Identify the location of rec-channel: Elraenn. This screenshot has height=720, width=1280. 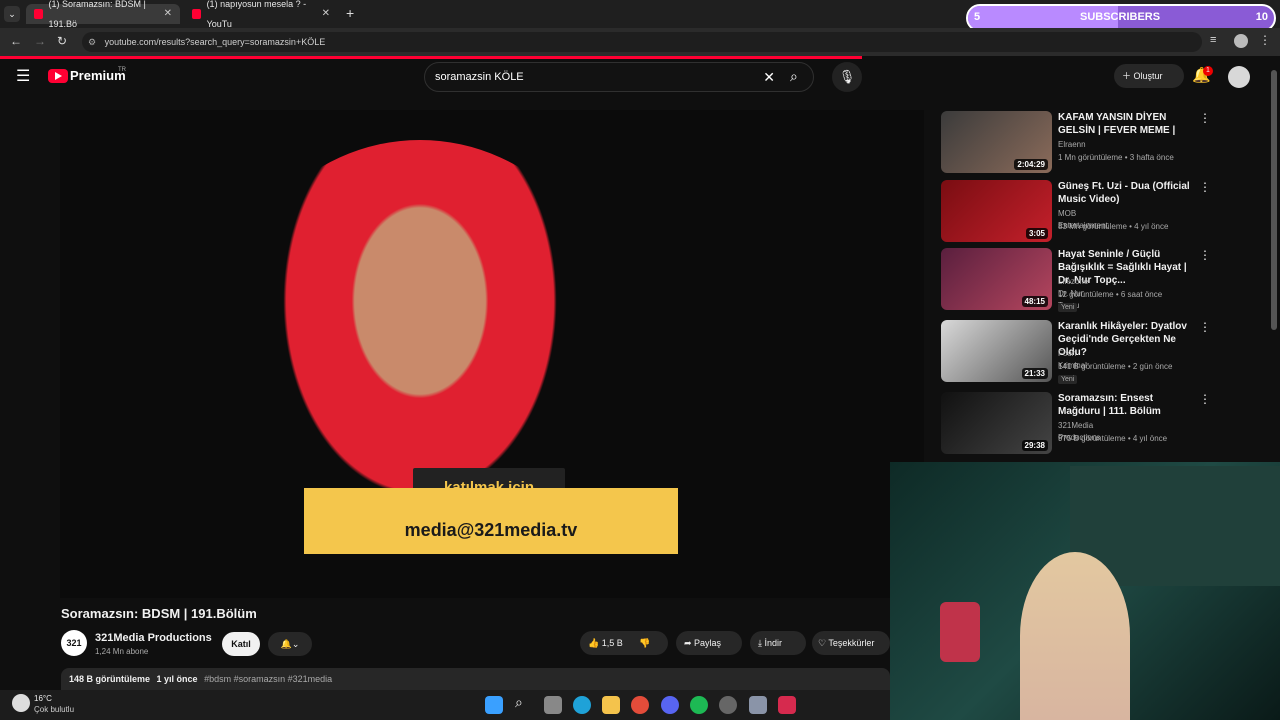
(1072, 145).